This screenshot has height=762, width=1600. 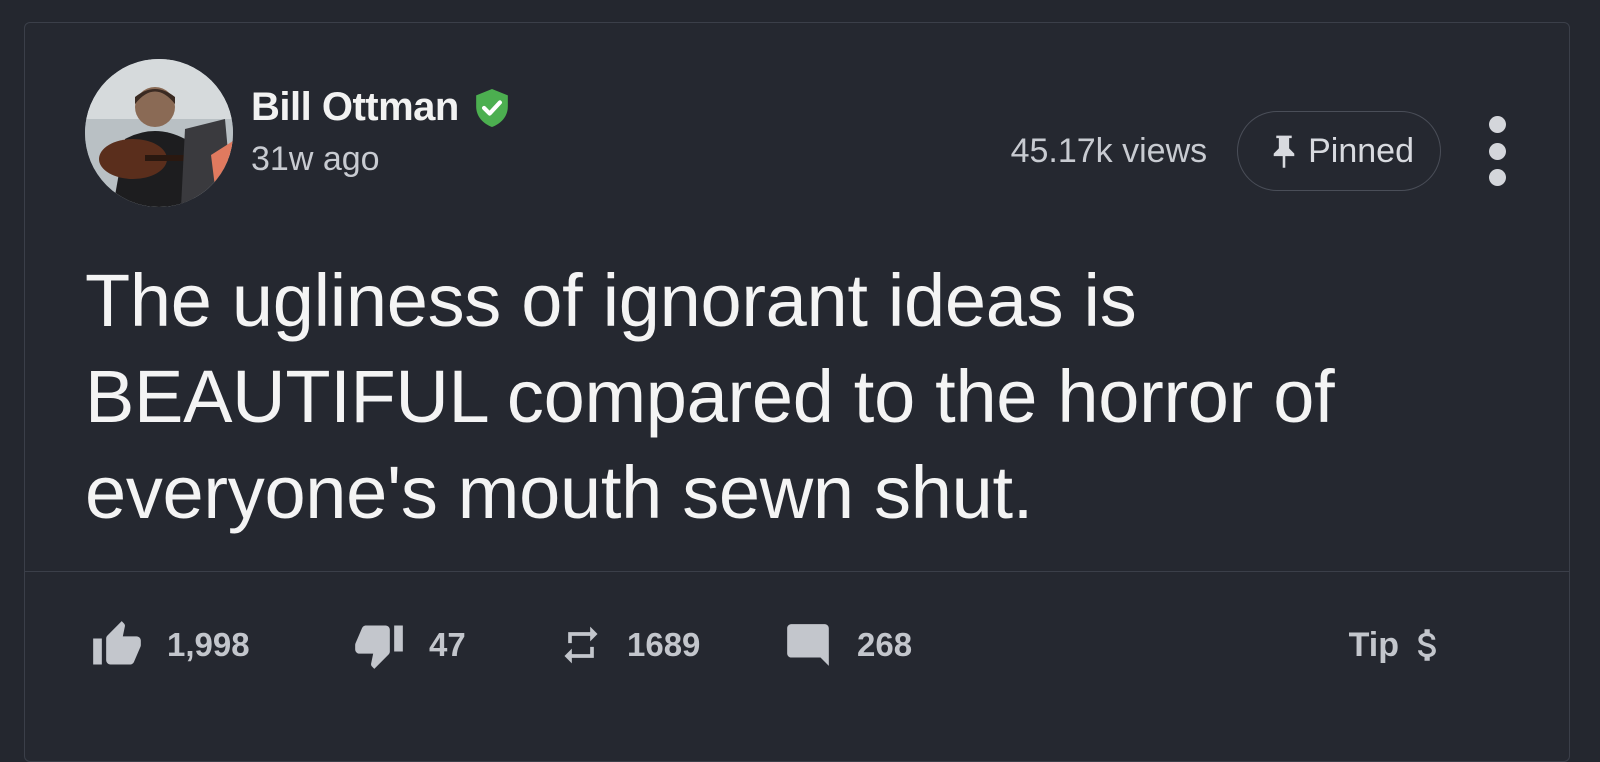 What do you see at coordinates (379, 647) in the screenshot?
I see `thumbs-down-icon` at bounding box center [379, 647].